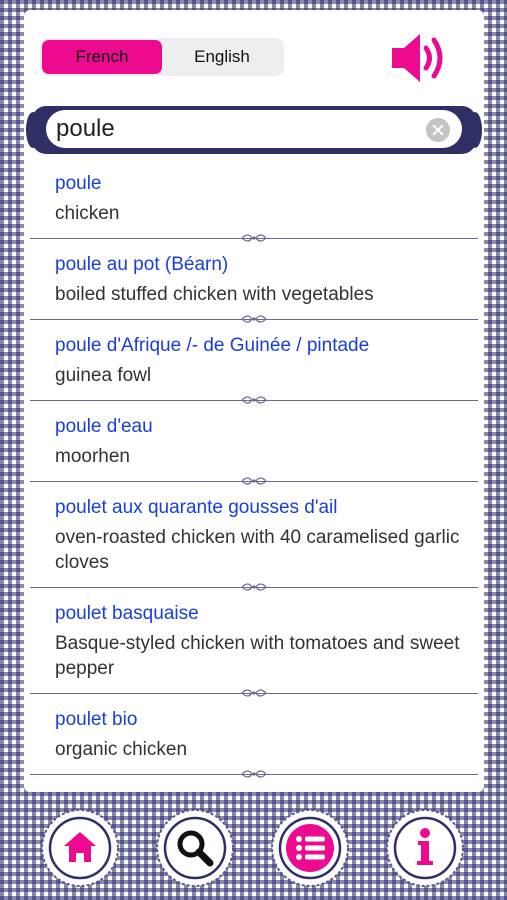  Describe the element at coordinates (121, 749) in the screenshot. I see `result-definition: organic chicken` at that location.